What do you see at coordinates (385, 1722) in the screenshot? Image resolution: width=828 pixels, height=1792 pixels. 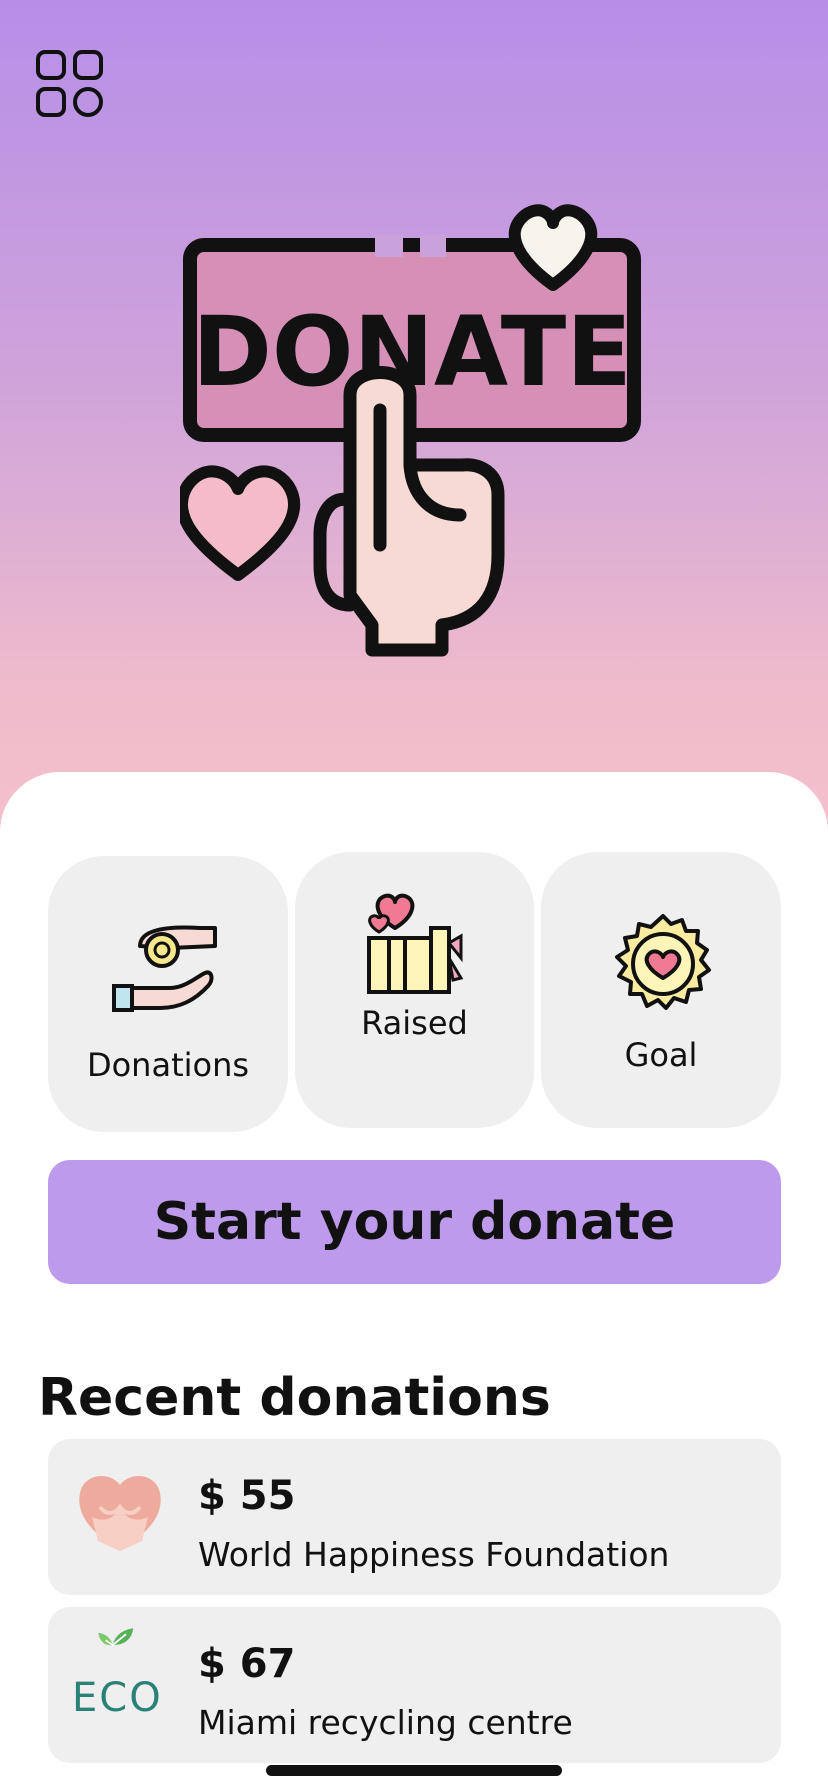 I see `donation-organization: Miami recycling centre` at bounding box center [385, 1722].